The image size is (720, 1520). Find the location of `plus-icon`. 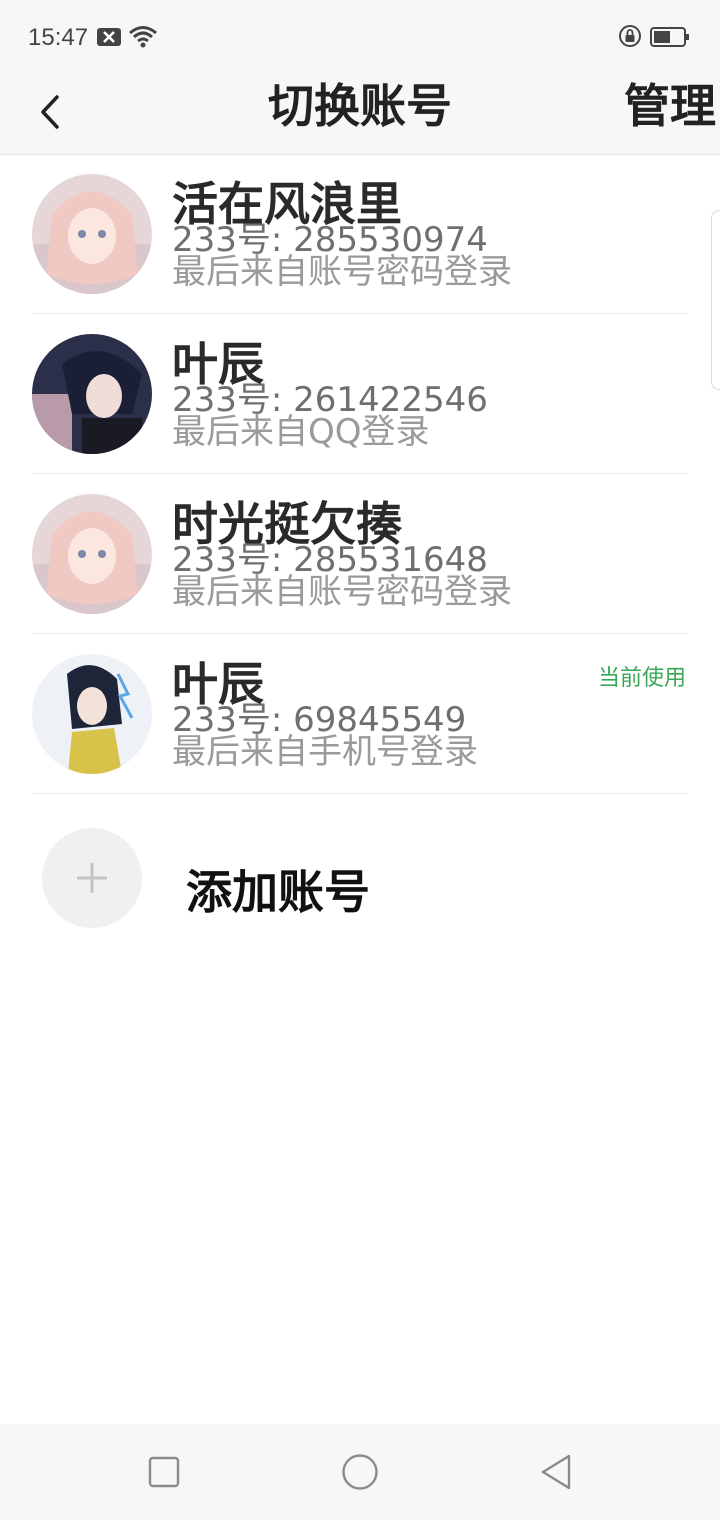

plus-icon is located at coordinates (92, 878).